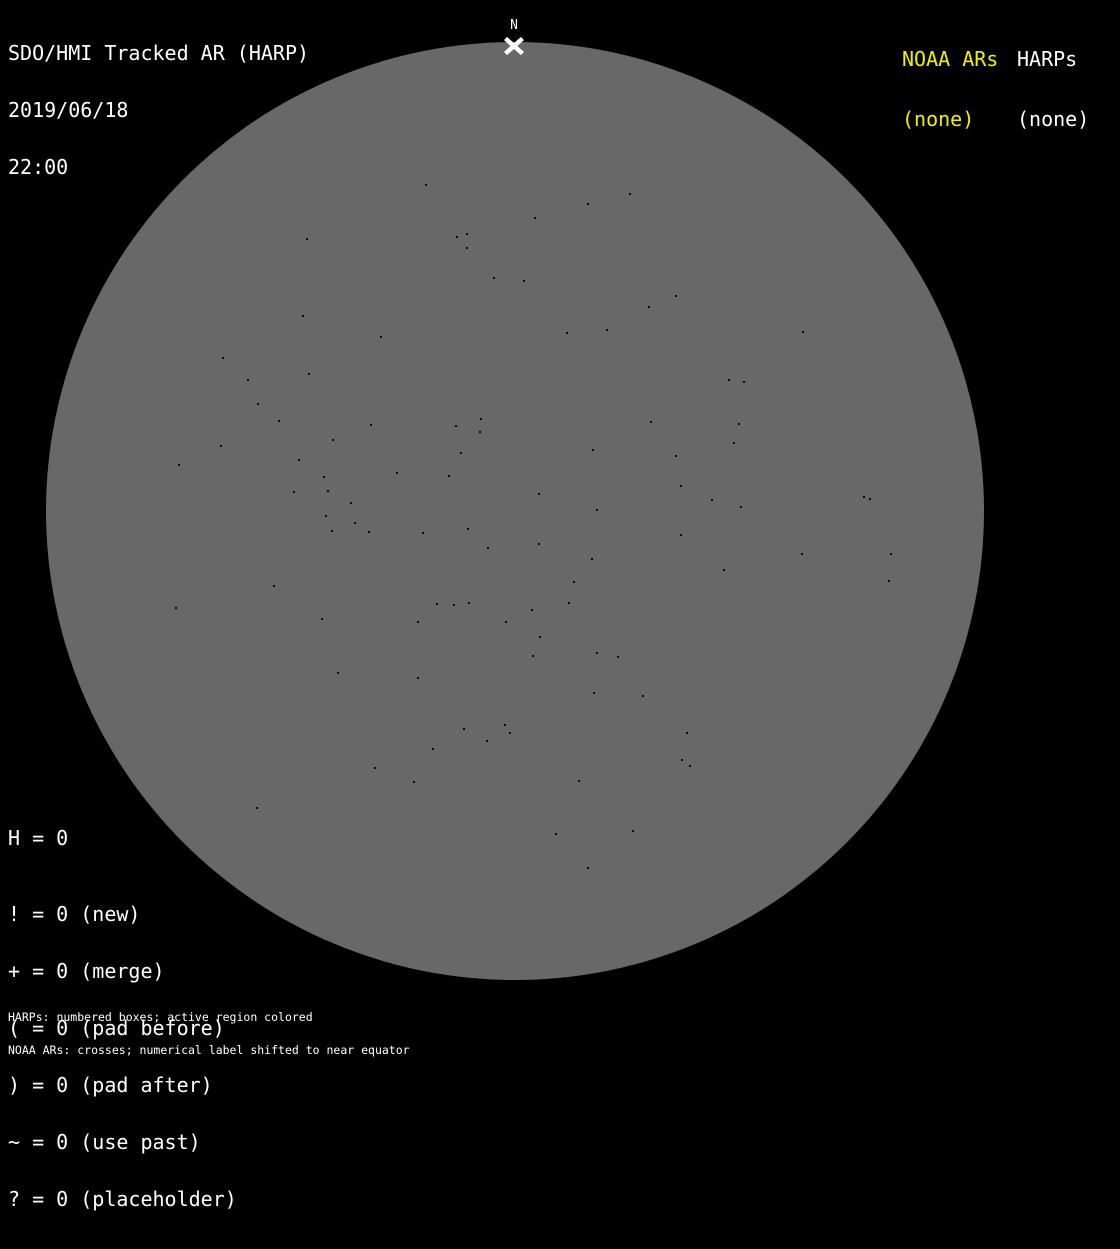 The image size is (1120, 1249). I want to click on legend-line-use-past: ~ = 0 (use past), so click(104, 1142).